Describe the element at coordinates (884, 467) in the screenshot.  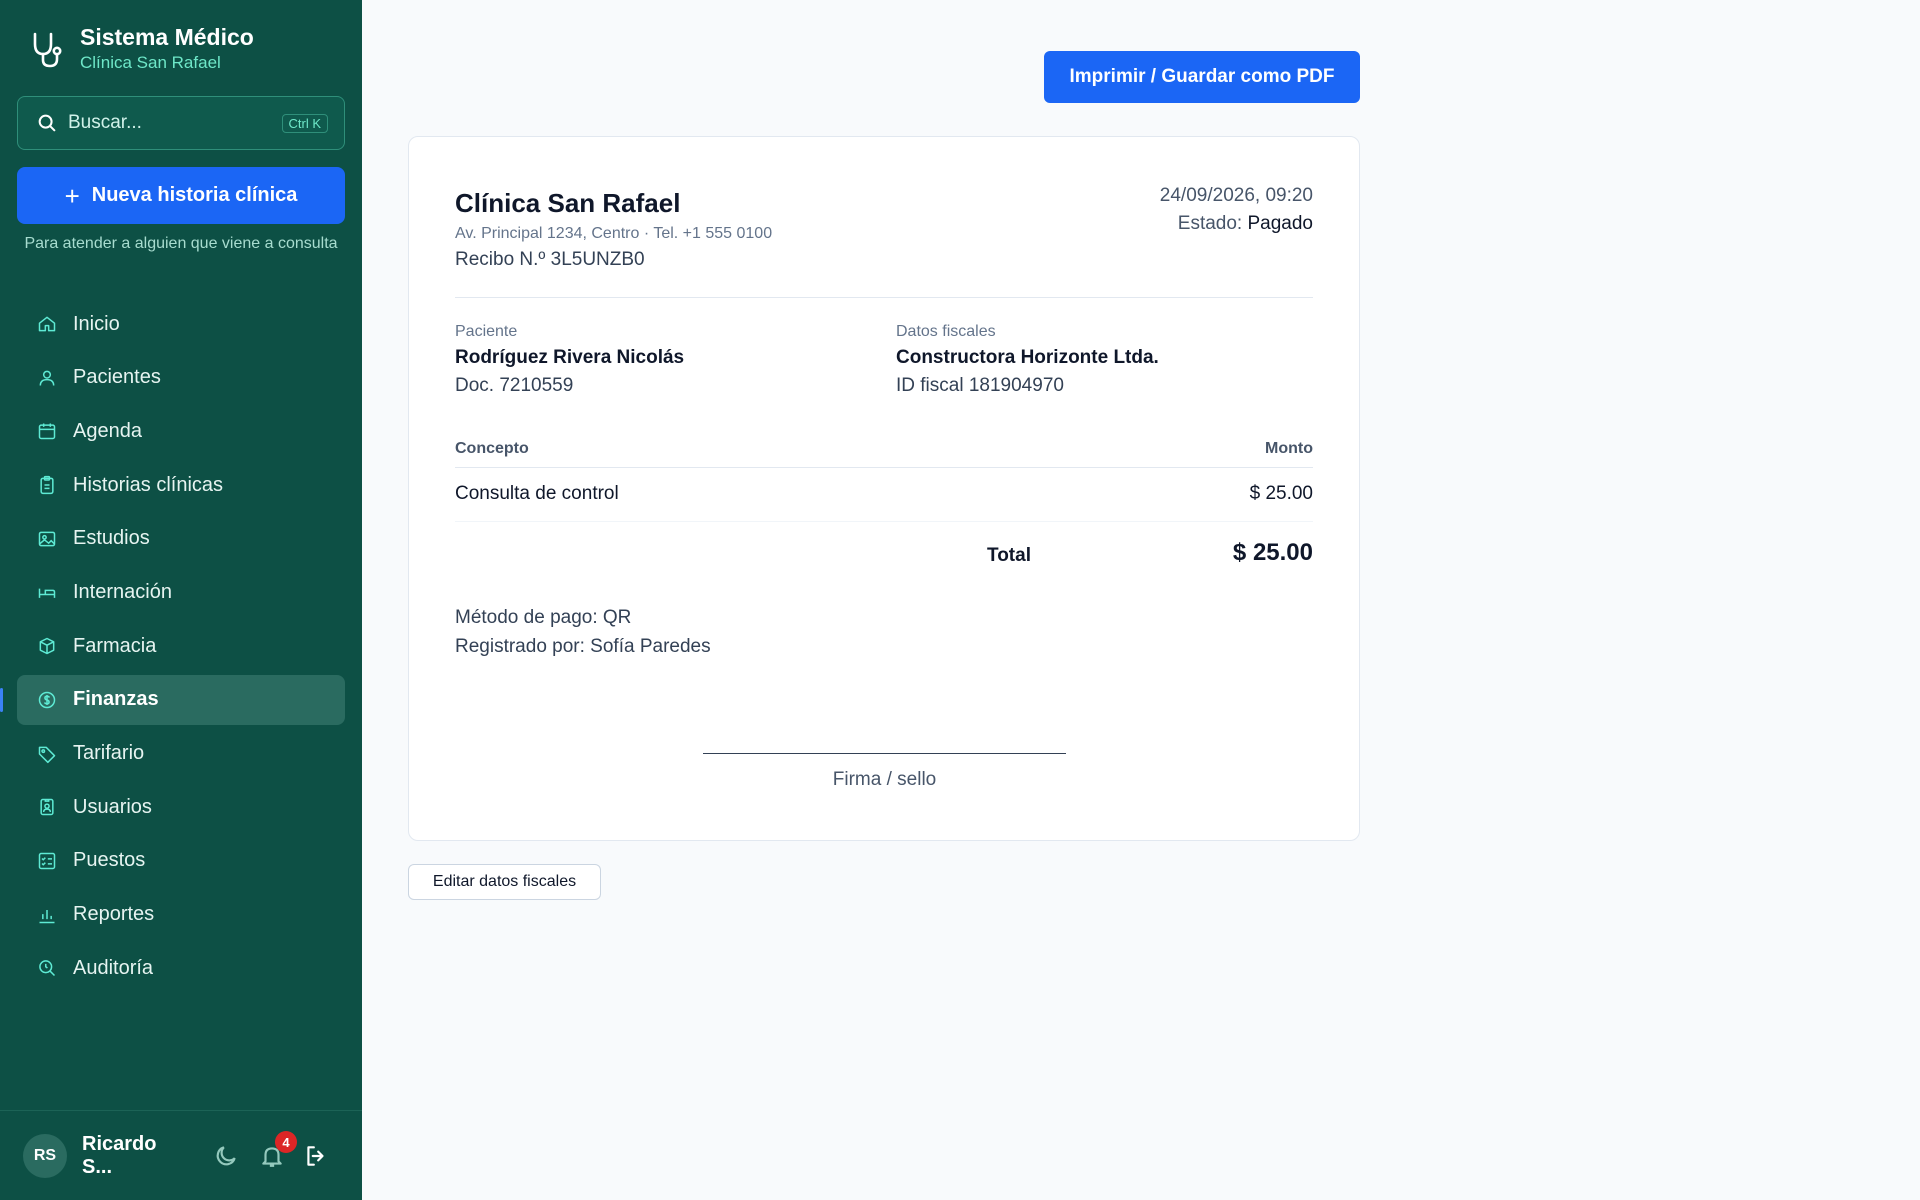
I see `table-header-divider` at that location.